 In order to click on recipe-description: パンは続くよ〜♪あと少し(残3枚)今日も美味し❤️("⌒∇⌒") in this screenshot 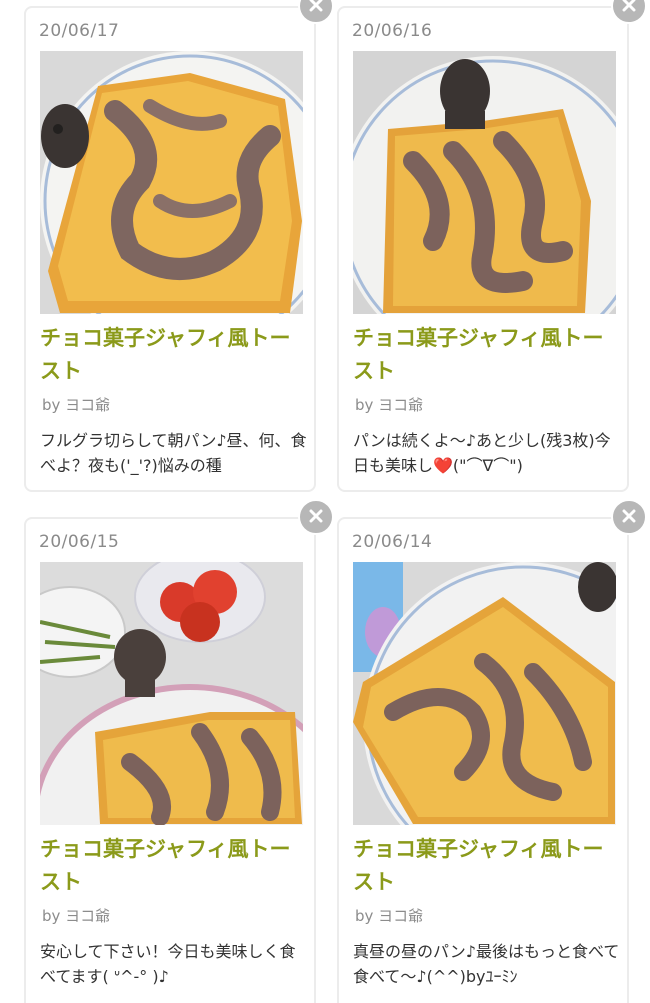, I will do `click(482, 453)`.